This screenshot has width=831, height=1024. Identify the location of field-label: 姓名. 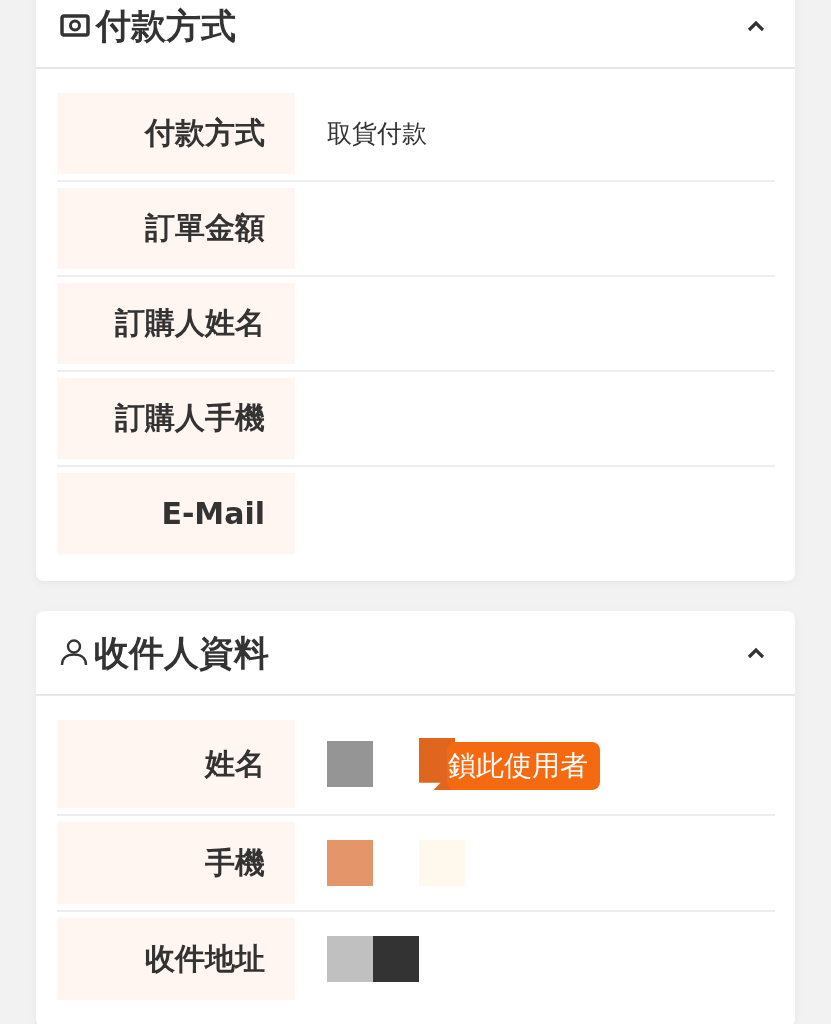
(176, 764).